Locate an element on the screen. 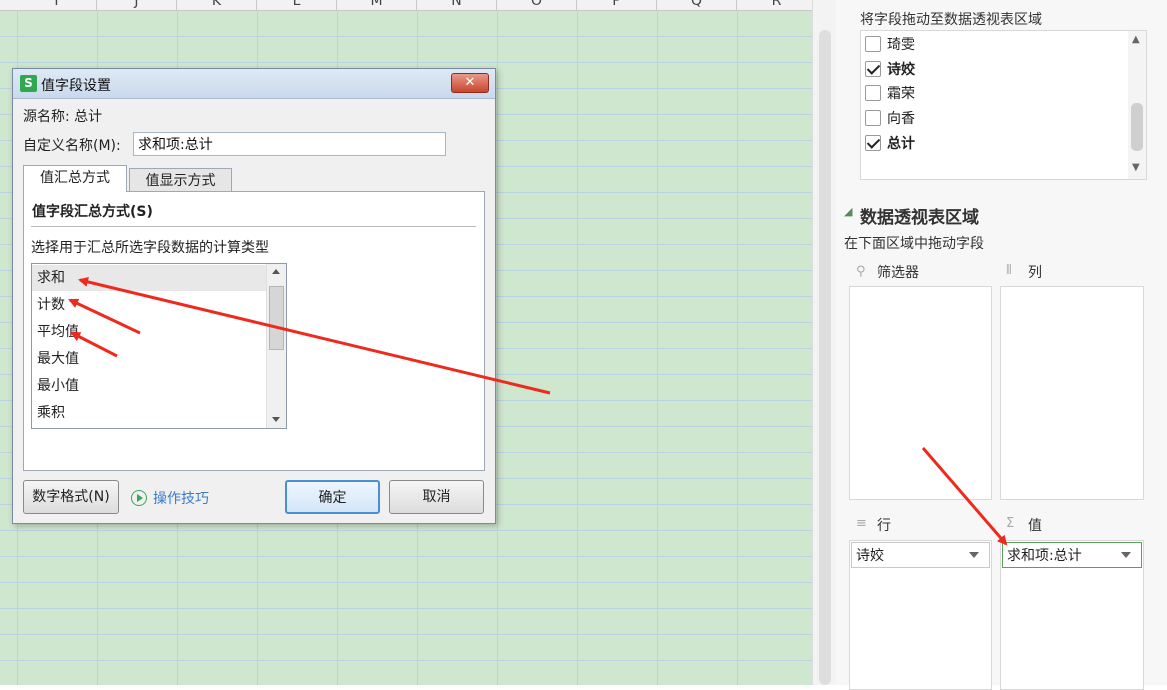 The height and width of the screenshot is (690, 1167). field-list-scrollbar: ▲ ▼ is located at coordinates (1137, 105).